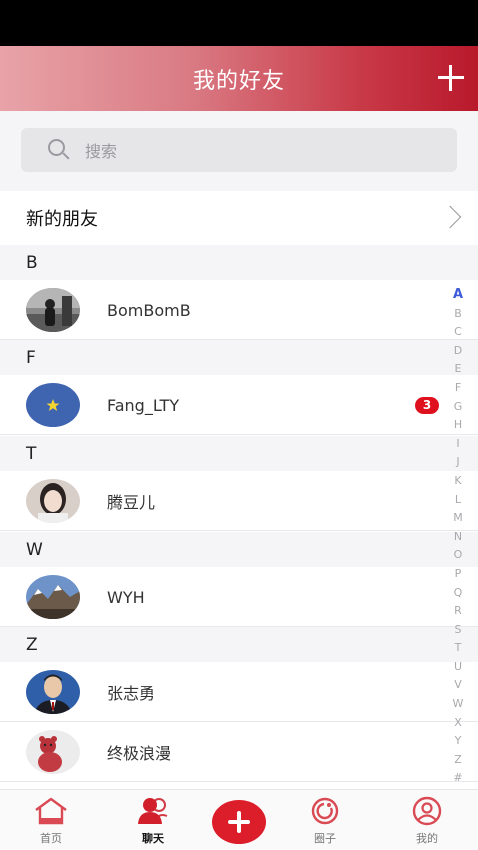 The width and height of the screenshot is (478, 850). What do you see at coordinates (239, 597) in the screenshot?
I see `contact-row: WYH` at bounding box center [239, 597].